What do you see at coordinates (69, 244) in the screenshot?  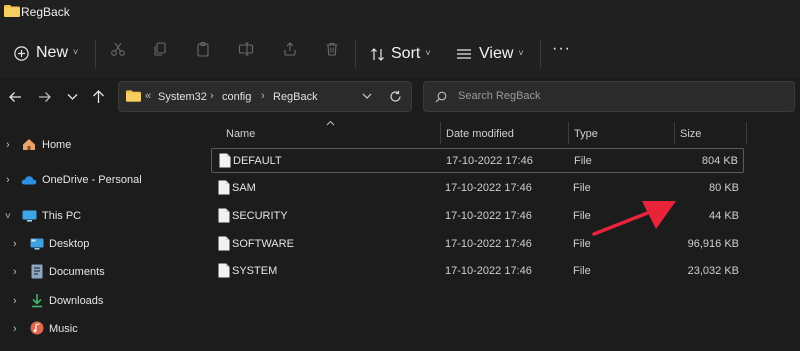 I see `nav-label: Desktop` at bounding box center [69, 244].